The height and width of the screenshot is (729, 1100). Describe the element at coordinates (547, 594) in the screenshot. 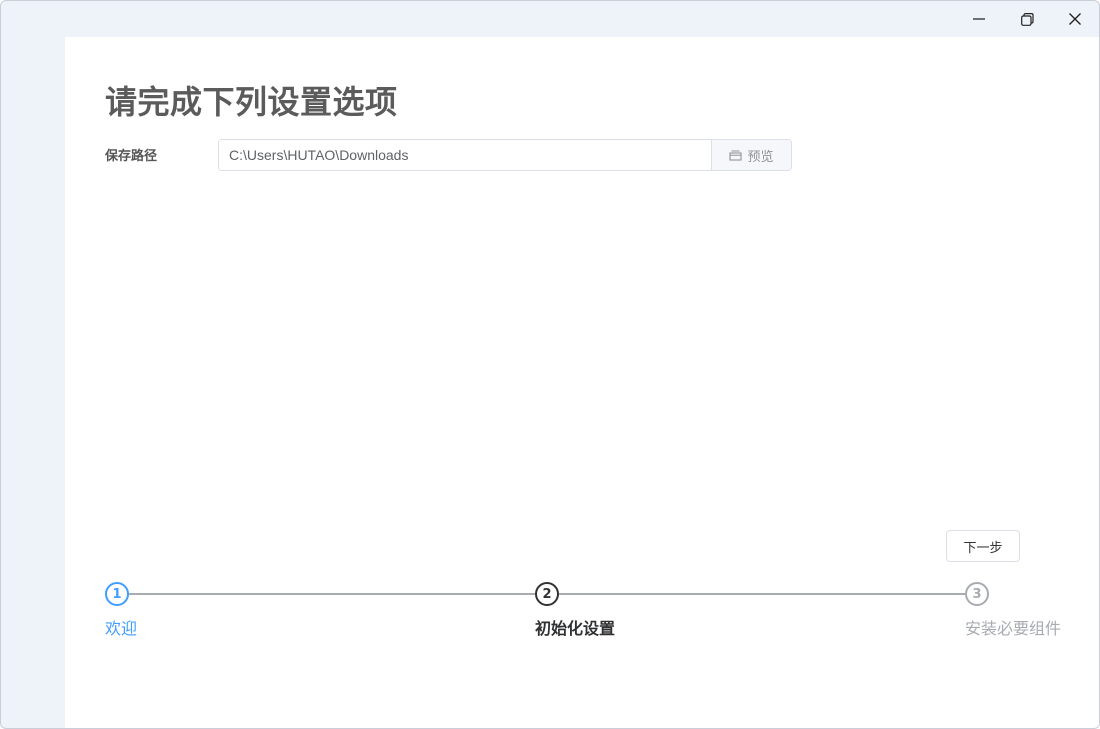

I see `step-2-indicator: 2` at that location.